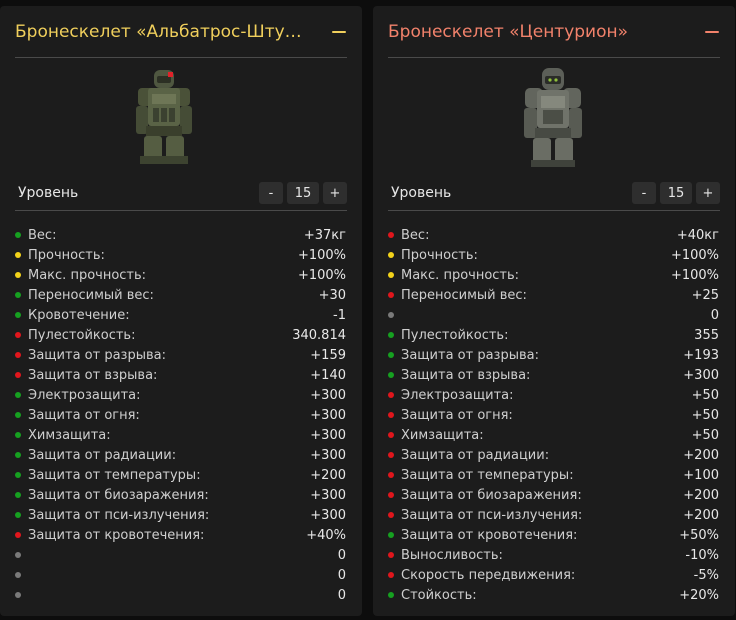  What do you see at coordinates (491, 495) in the screenshot?
I see `stat-name: Защита от биозаражения:` at bounding box center [491, 495].